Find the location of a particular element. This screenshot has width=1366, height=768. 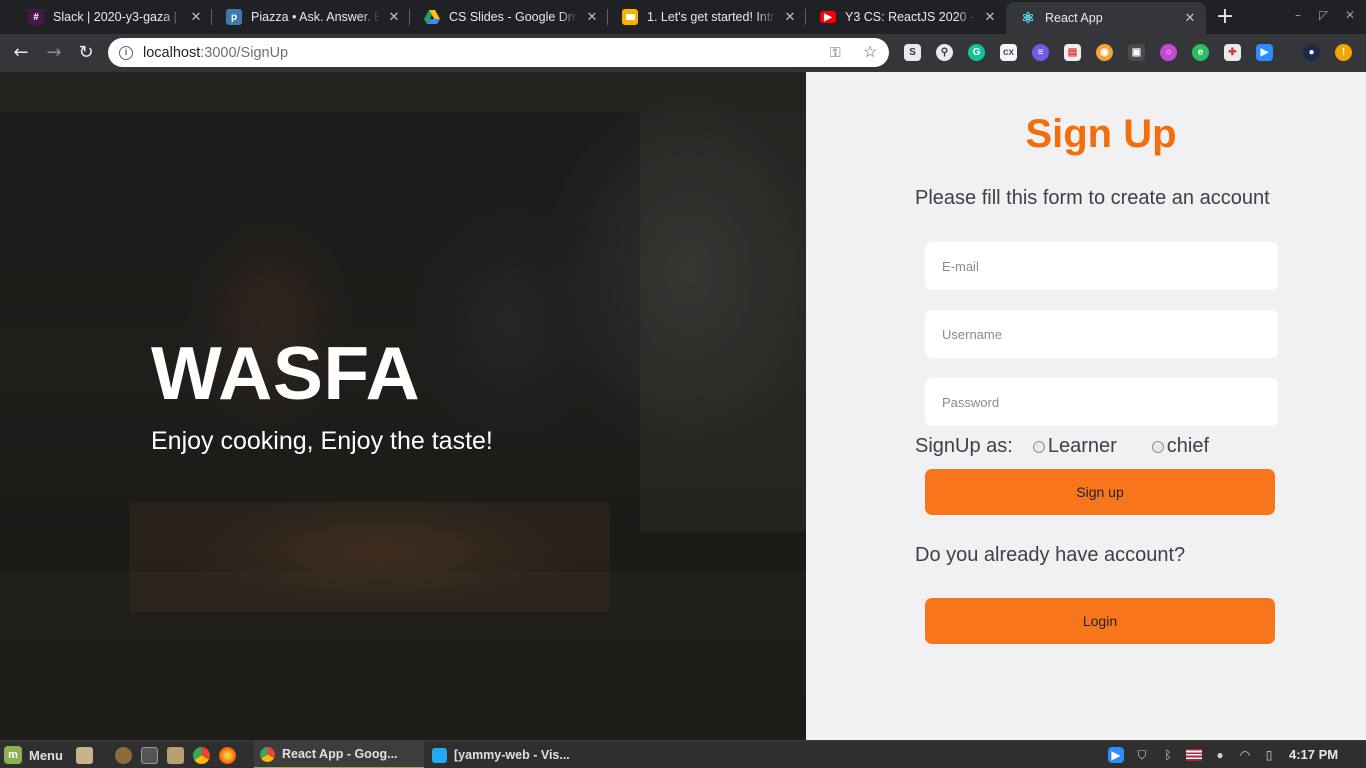

login-button: Login is located at coordinates (1100, 621).